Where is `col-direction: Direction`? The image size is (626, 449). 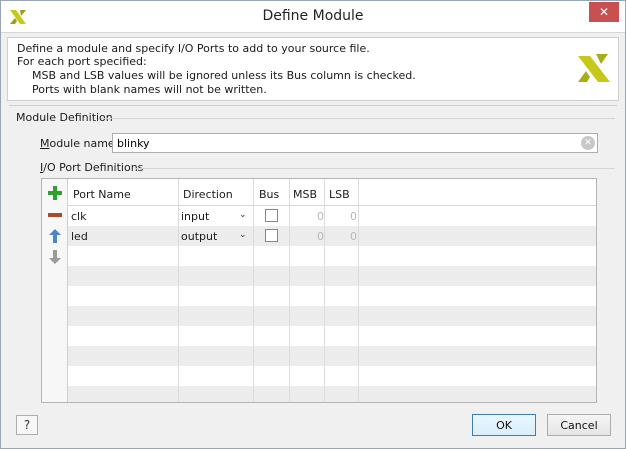
col-direction: Direction is located at coordinates (208, 194).